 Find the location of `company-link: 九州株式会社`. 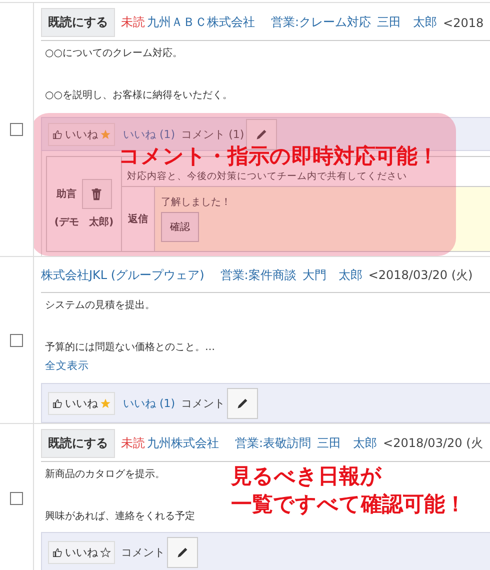

company-link: 九州株式会社 is located at coordinates (183, 443).